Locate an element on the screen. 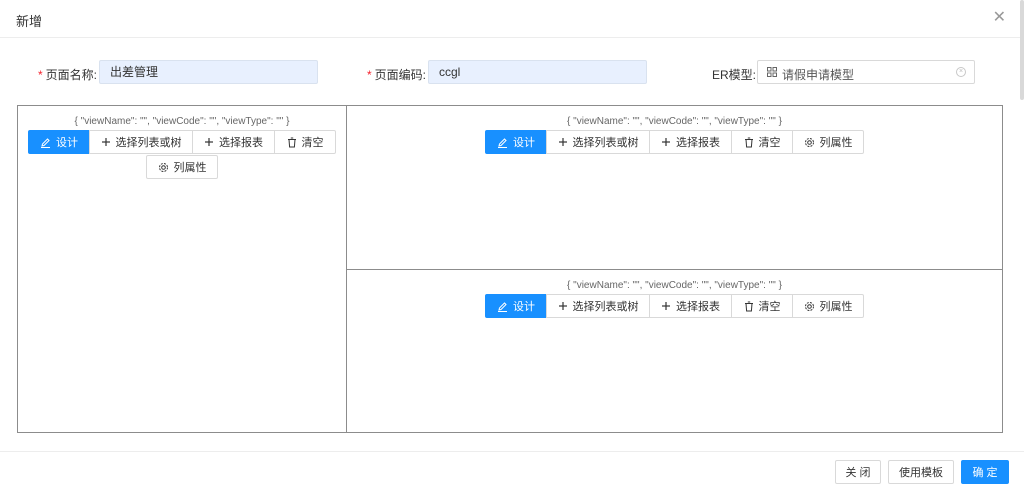  dialog-footer: 关 闭 使用模板 确 定 is located at coordinates (512, 470).